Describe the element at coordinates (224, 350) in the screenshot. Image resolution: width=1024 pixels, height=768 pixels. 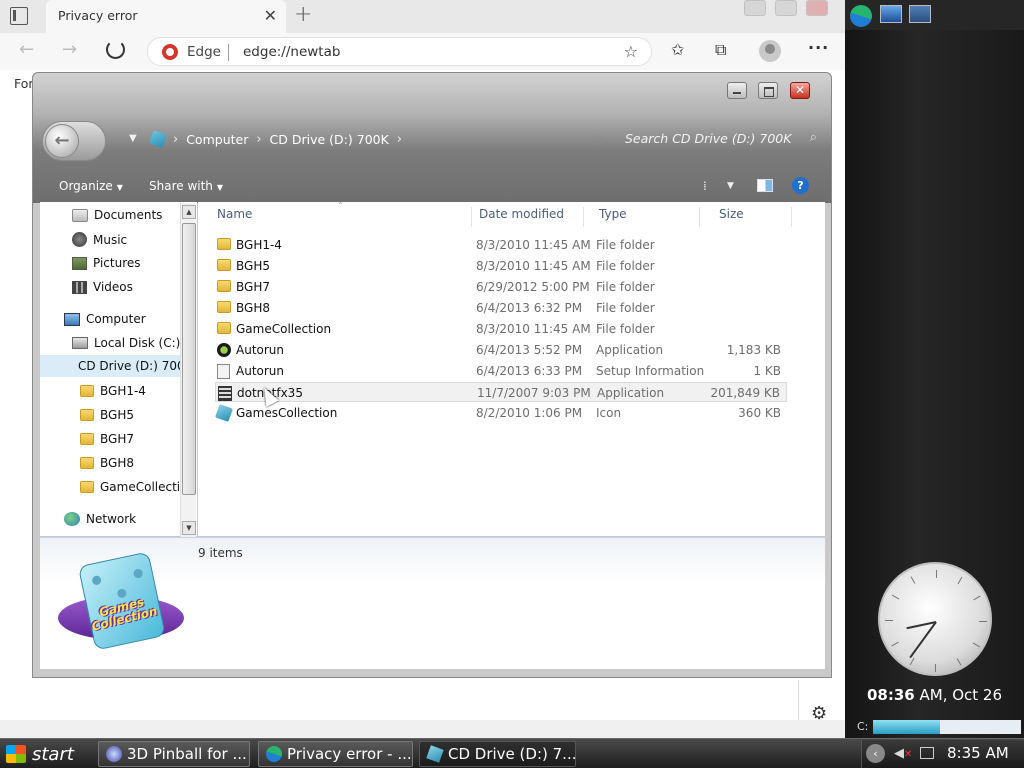
I see `application-icon` at that location.